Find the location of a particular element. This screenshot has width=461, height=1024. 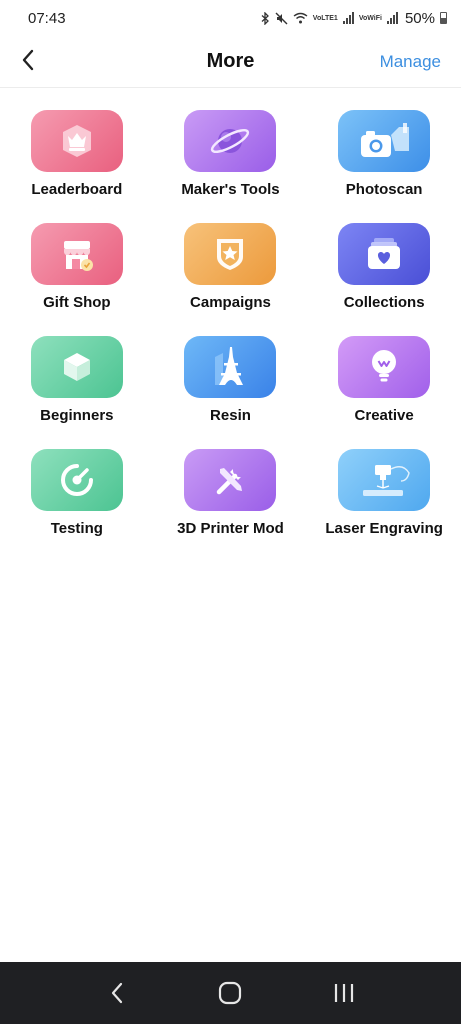

crown-icon is located at coordinates (76, 141).